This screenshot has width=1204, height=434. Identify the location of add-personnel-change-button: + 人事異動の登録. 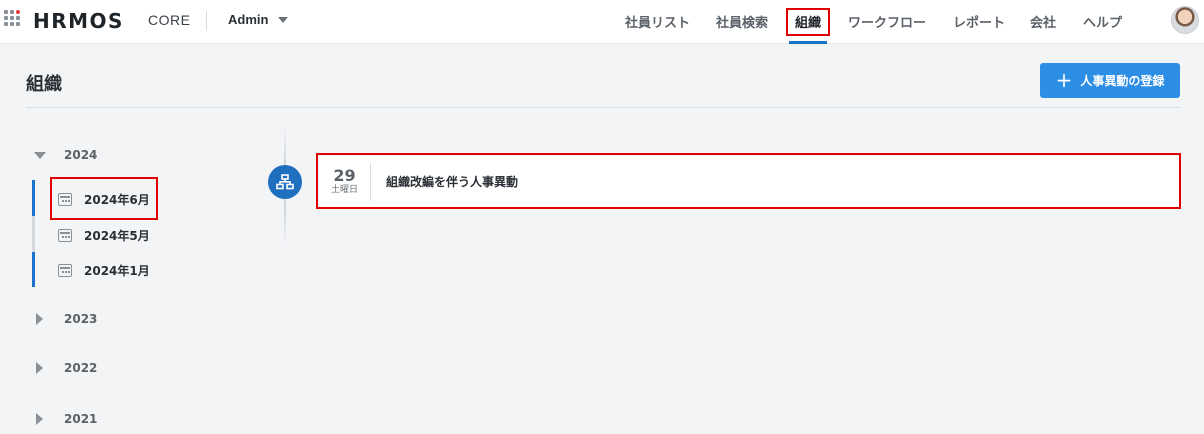
(1110, 80).